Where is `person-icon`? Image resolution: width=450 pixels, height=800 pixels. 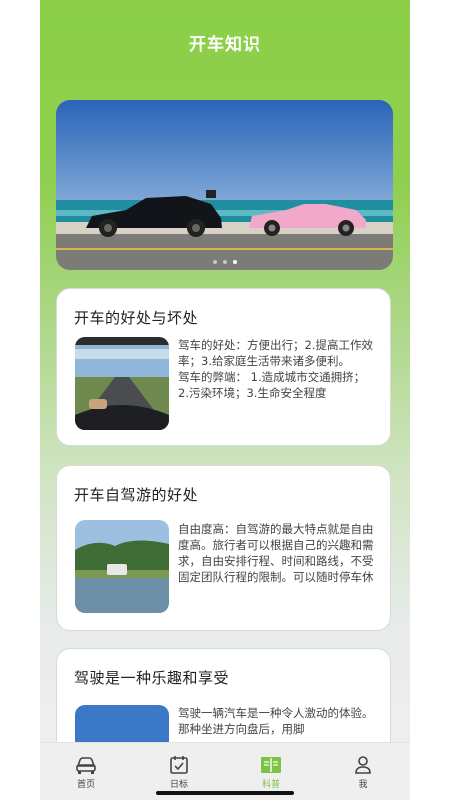 person-icon is located at coordinates (363, 765).